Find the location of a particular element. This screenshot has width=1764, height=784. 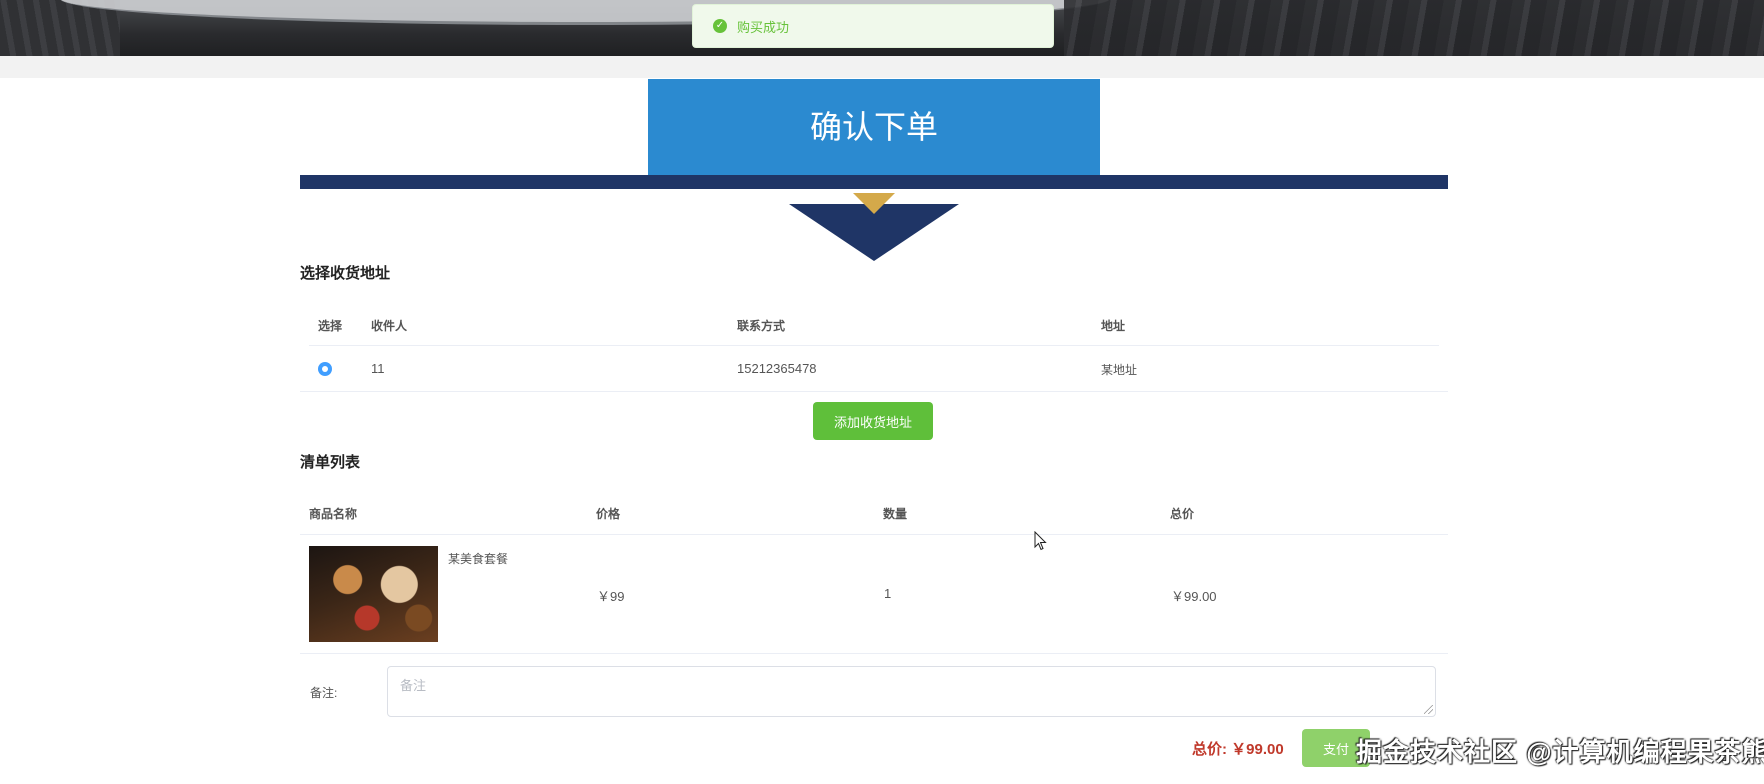

item-subtotal: ￥99.00 is located at coordinates (1194, 596).